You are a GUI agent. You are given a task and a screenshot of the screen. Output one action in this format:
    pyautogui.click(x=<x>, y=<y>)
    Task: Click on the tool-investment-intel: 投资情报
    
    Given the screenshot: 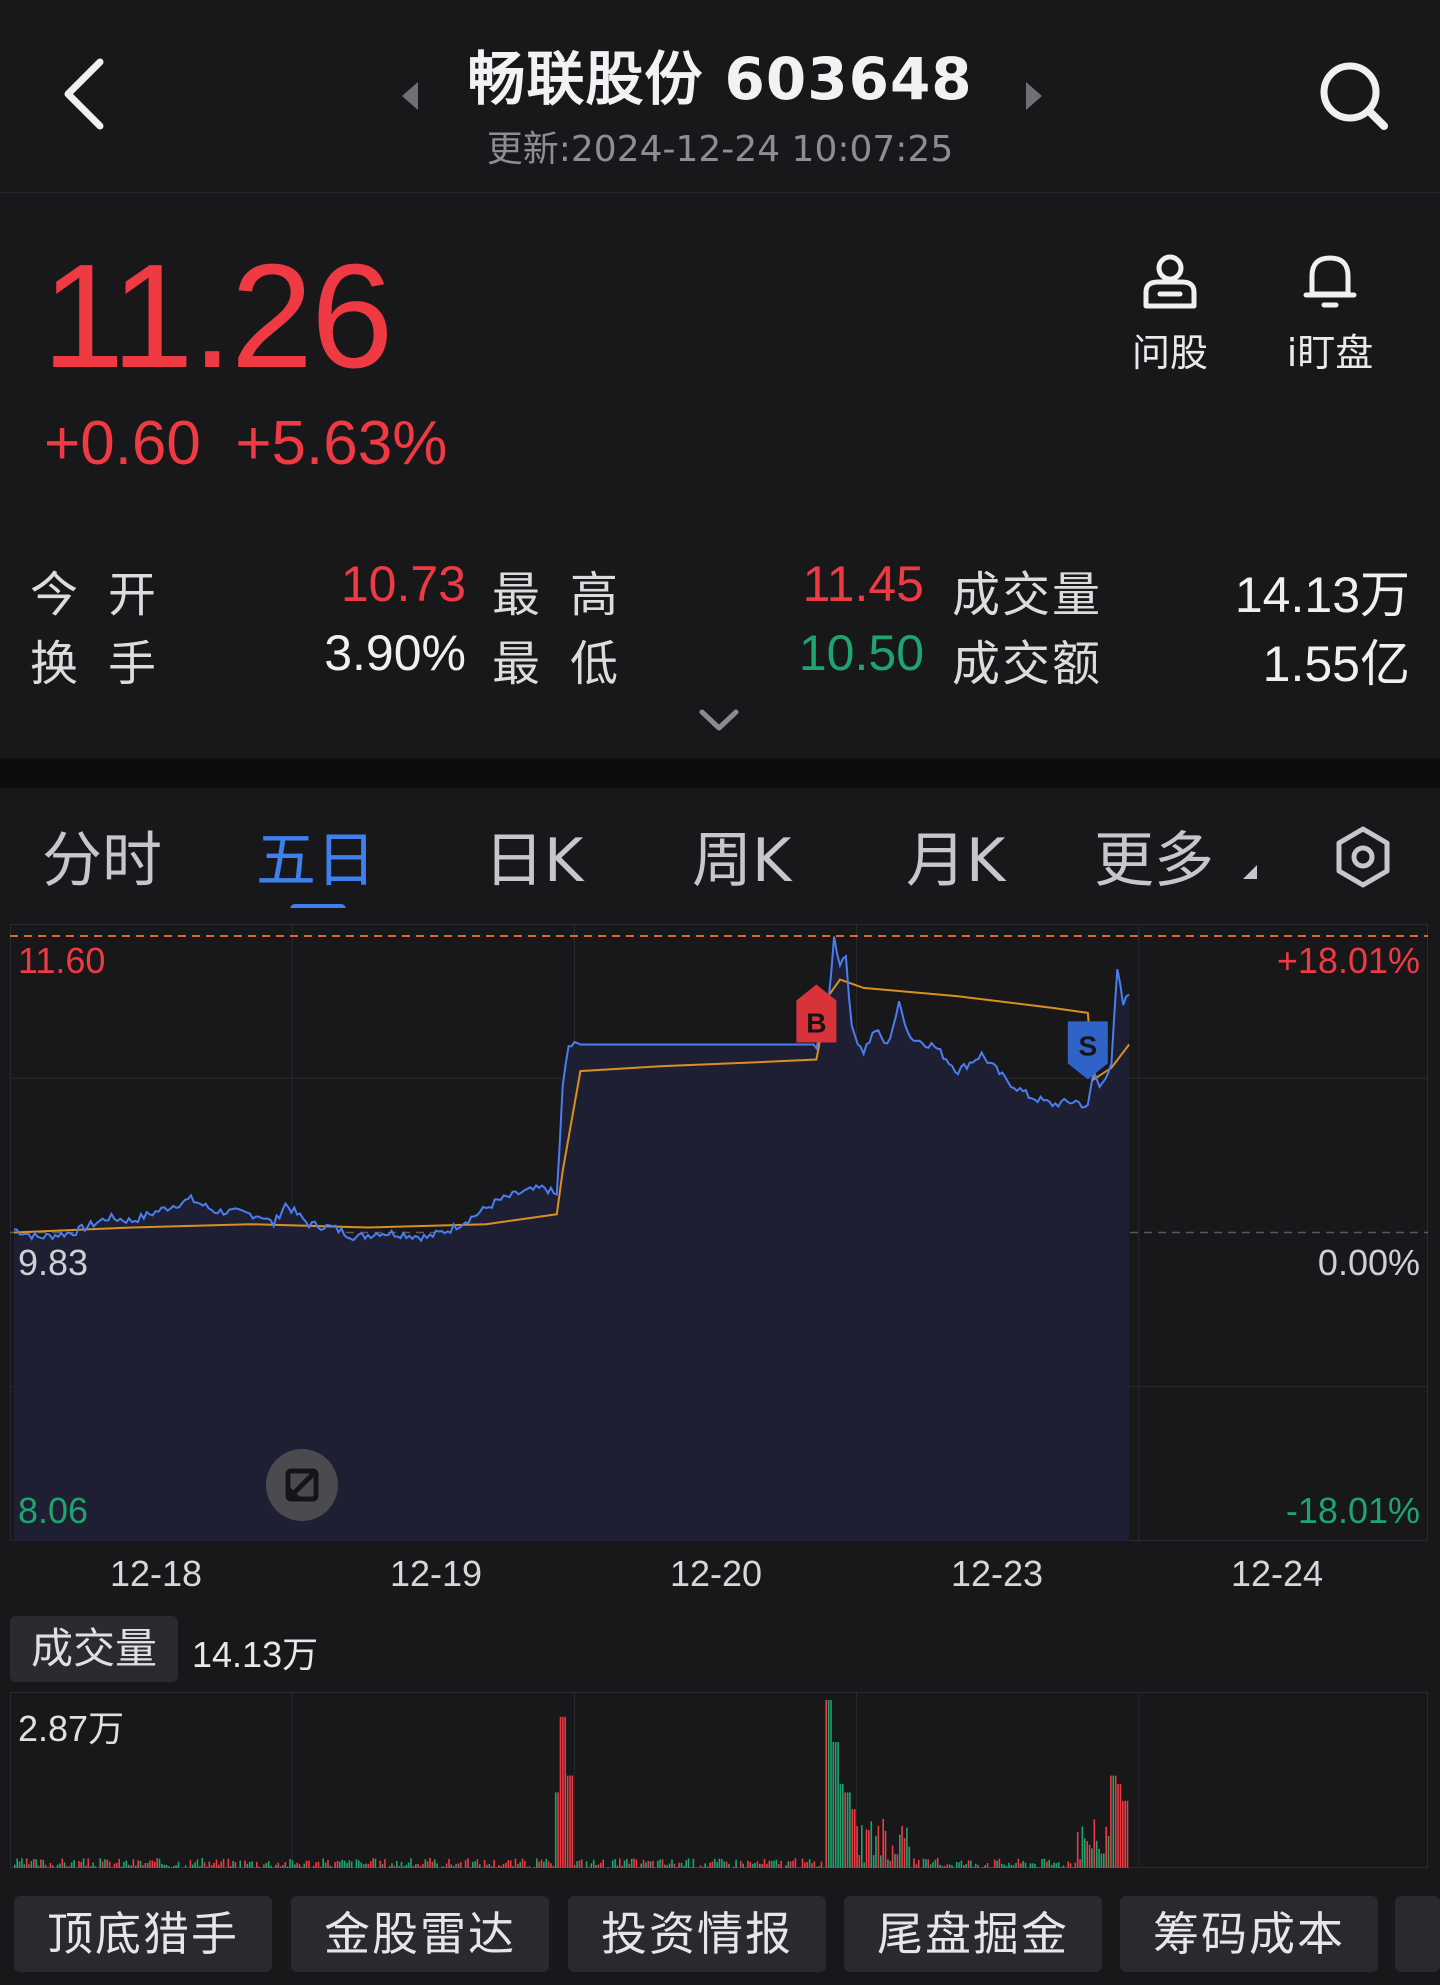 What is the action you would take?
    pyautogui.click(x=697, y=1934)
    